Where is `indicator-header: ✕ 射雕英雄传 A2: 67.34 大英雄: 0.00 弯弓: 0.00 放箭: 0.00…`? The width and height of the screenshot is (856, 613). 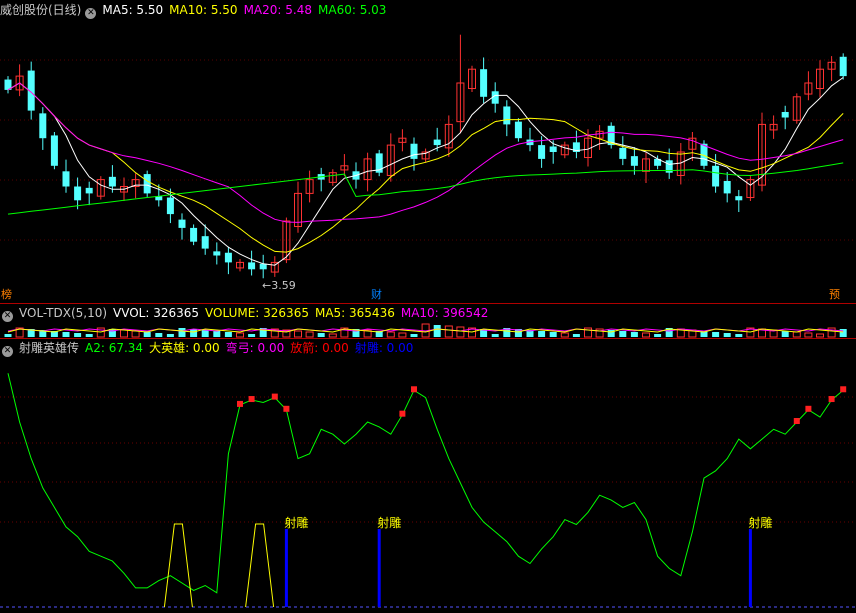 indicator-header: ✕ 射雕英雄传 A2: 67.34 大英雄: 0.00 弯弓: 0.00 放箭: 0.00… is located at coordinates (212, 348).